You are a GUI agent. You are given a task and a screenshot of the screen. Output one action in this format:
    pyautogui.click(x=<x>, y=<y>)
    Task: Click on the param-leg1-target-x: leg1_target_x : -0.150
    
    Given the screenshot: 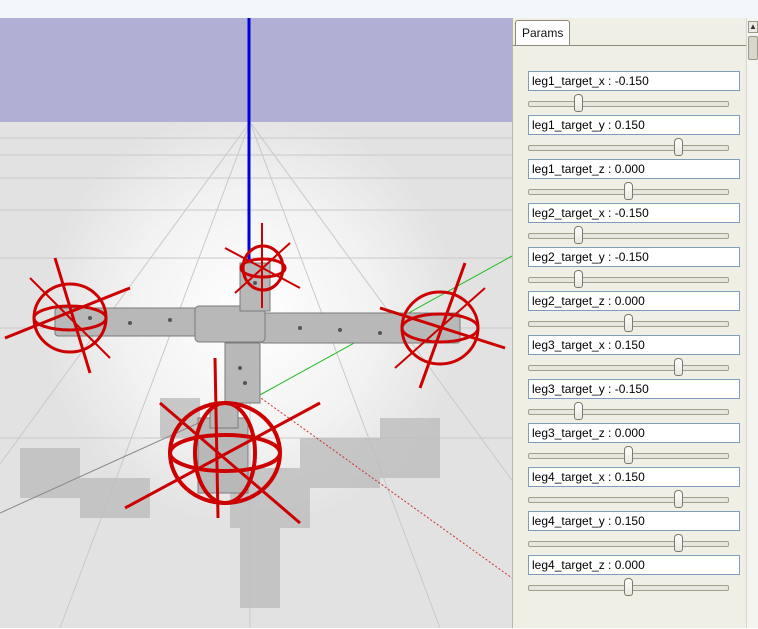 What is the action you would take?
    pyautogui.click(x=634, y=91)
    